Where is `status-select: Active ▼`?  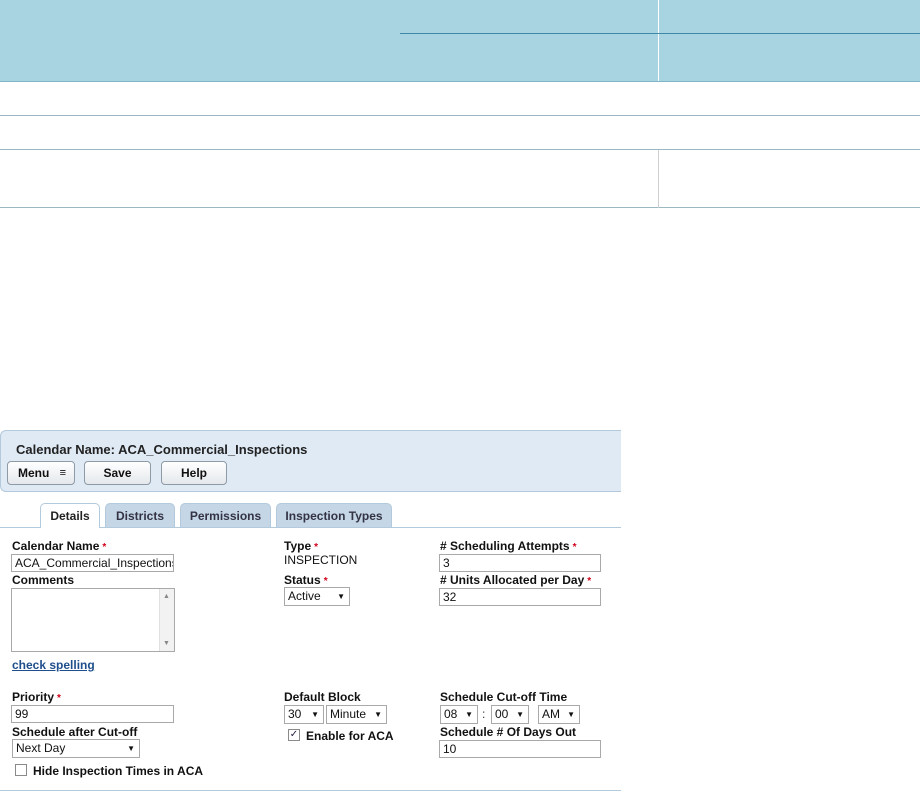
status-select: Active ▼ is located at coordinates (317, 596).